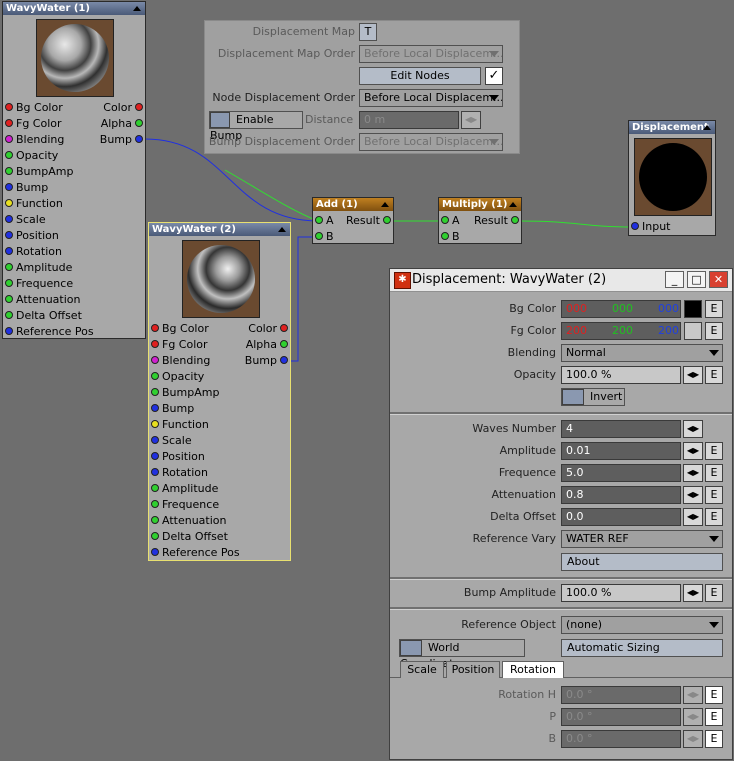 This screenshot has height=761, width=734. What do you see at coordinates (642, 562) in the screenshot?
I see `about-button: About` at bounding box center [642, 562].